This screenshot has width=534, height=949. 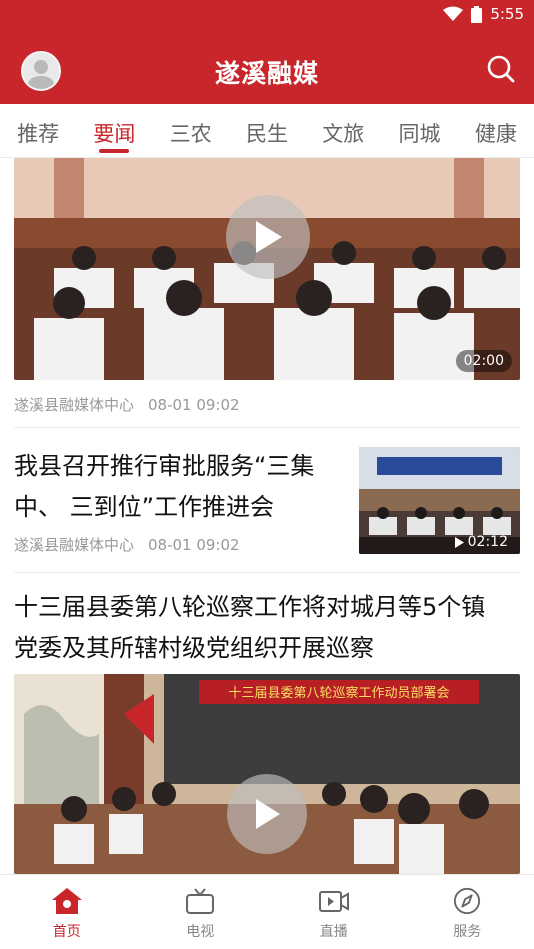 I want to click on bottom-navigation: 首页 电视 直播 服务, so click(x=267, y=911).